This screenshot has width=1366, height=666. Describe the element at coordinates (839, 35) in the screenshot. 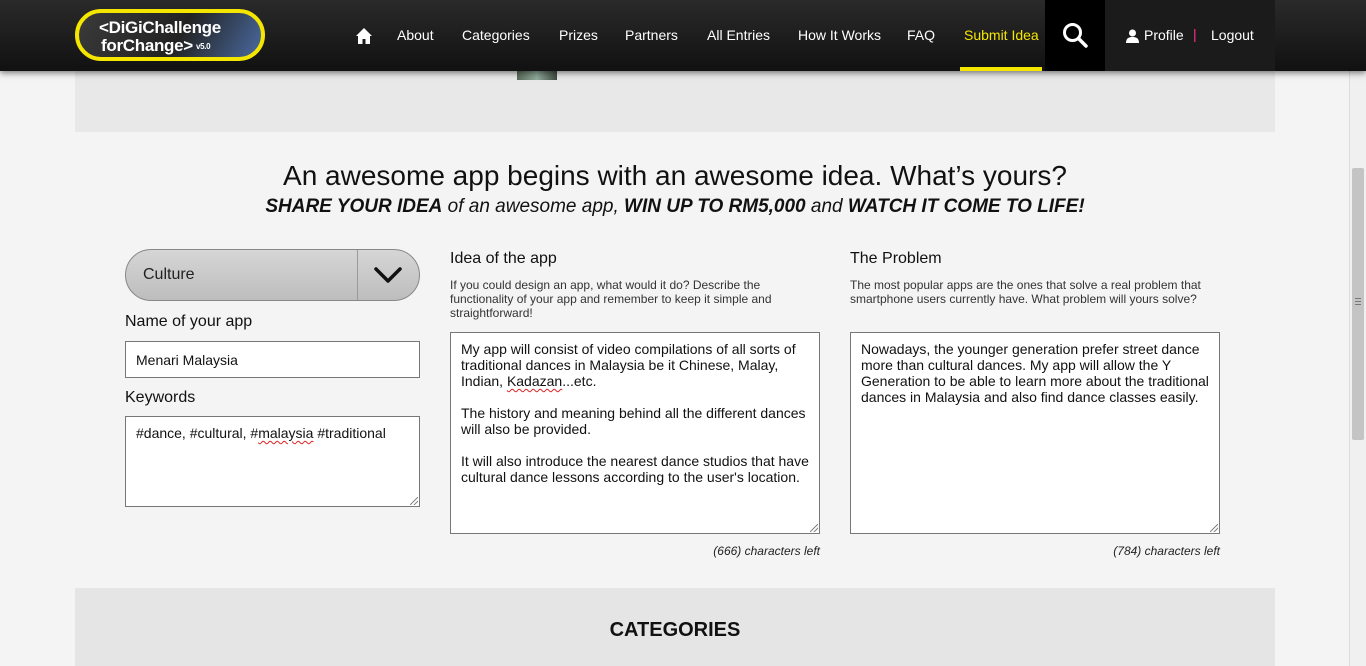

I see `nav-link-how-it-works: How It Works` at that location.